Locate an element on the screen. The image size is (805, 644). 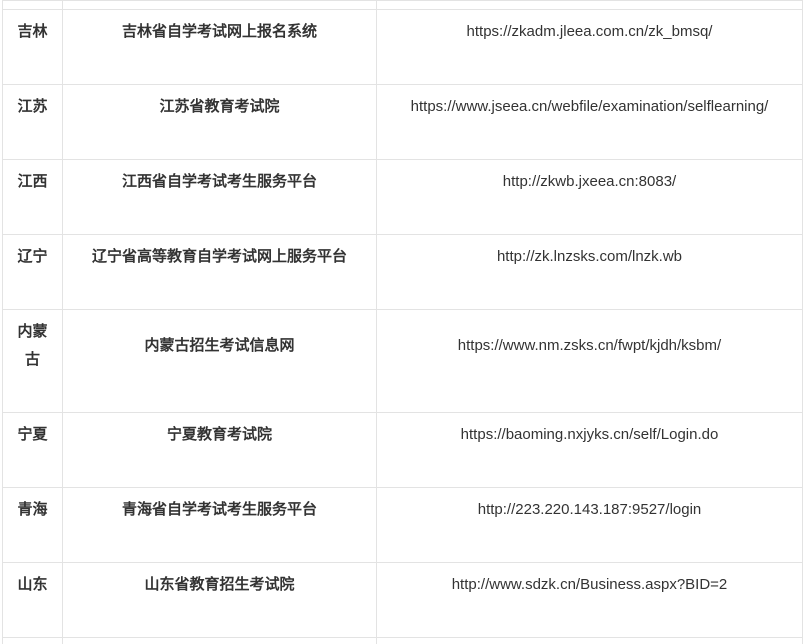
system-name-cell: 宁夏教育考试院 is located at coordinates (219, 450).